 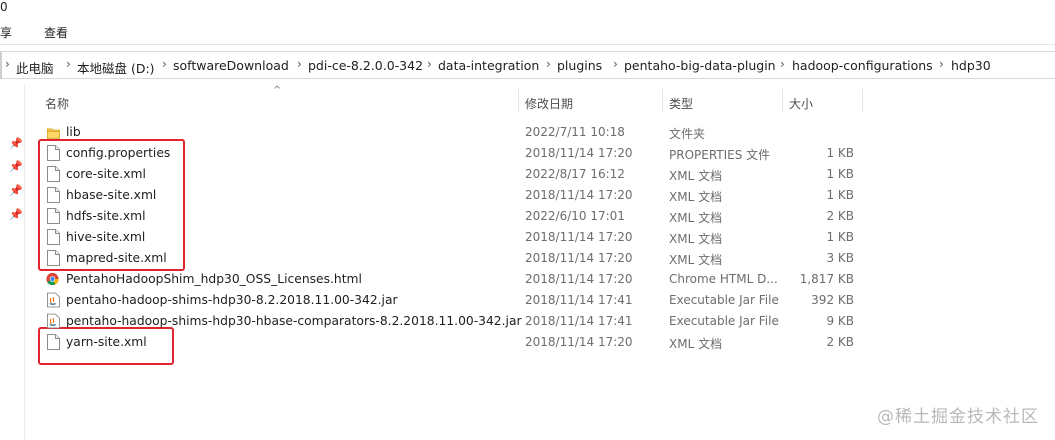 I want to click on file-type: PROPERTIES 文件, so click(x=720, y=155).